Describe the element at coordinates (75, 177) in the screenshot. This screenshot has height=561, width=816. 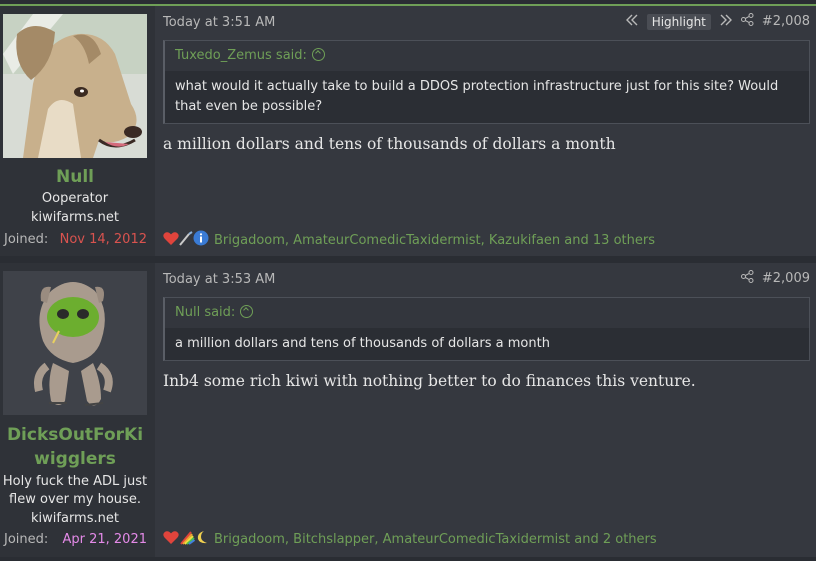
I see `username: Null` at that location.